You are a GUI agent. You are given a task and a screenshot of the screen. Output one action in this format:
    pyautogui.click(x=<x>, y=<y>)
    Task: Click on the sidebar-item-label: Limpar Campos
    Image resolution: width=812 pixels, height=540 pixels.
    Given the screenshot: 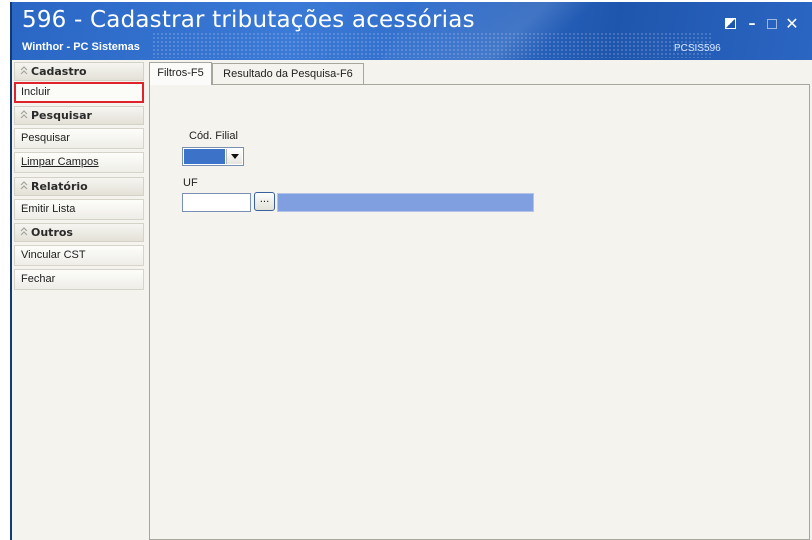 What is the action you would take?
    pyautogui.click(x=60, y=162)
    